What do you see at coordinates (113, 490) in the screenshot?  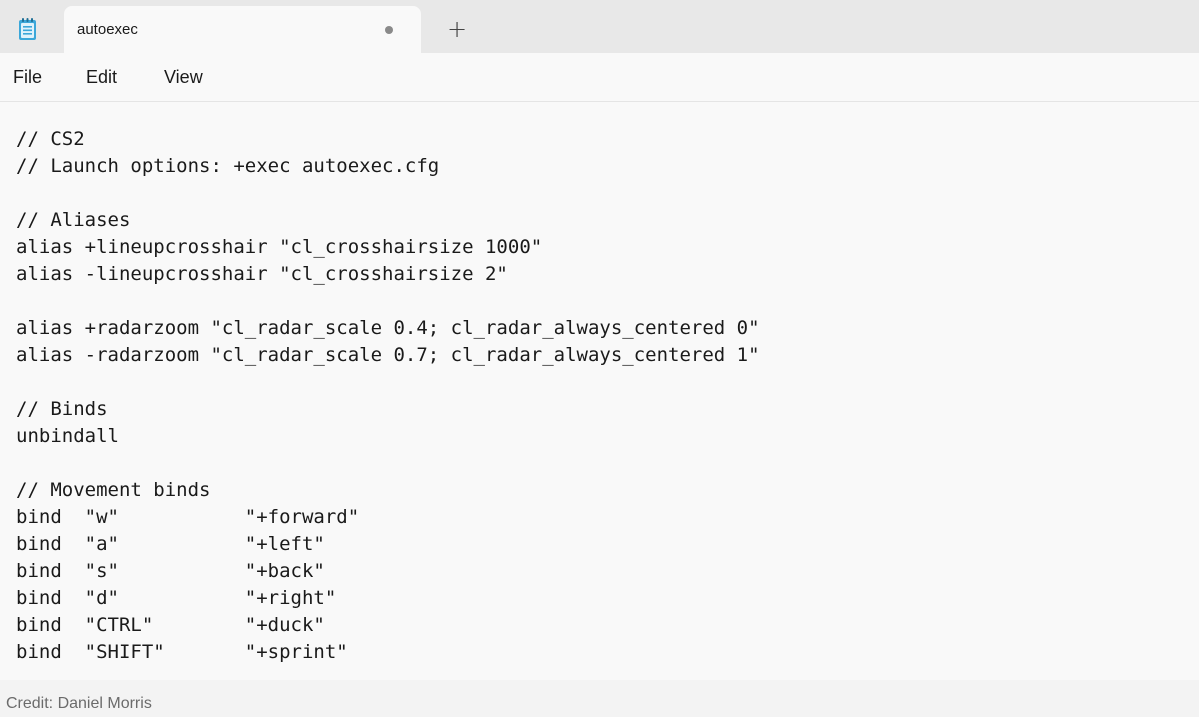 I see `editor-line: // Movement binds` at bounding box center [113, 490].